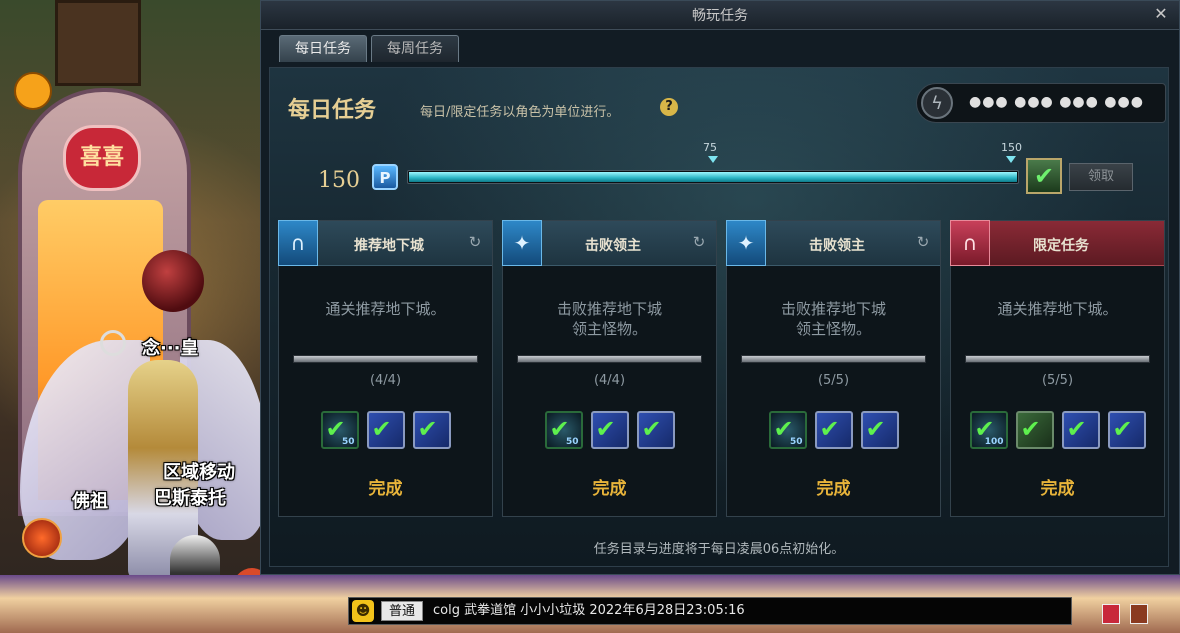 This screenshot has height=633, width=1180. Describe the element at coordinates (1044, 176) in the screenshot. I see `reward-chest-button: ✔` at that location.